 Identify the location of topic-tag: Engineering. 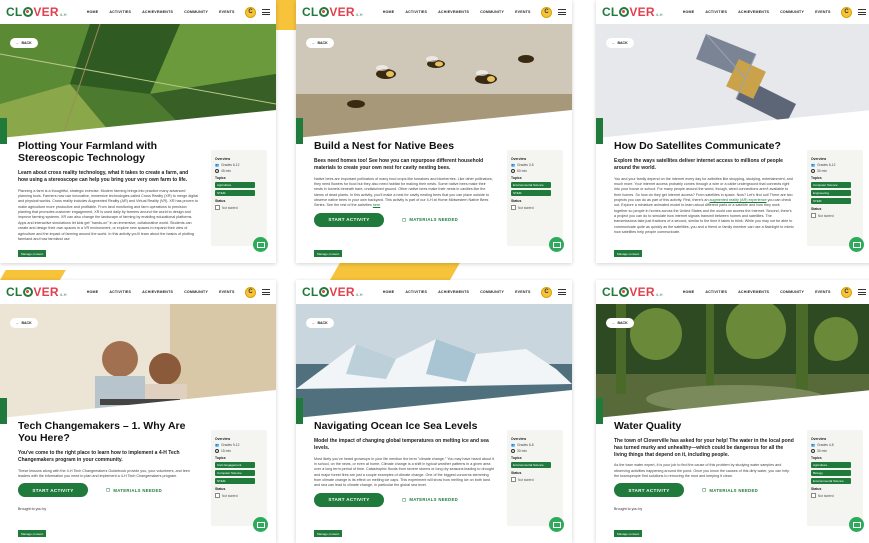
(831, 193).